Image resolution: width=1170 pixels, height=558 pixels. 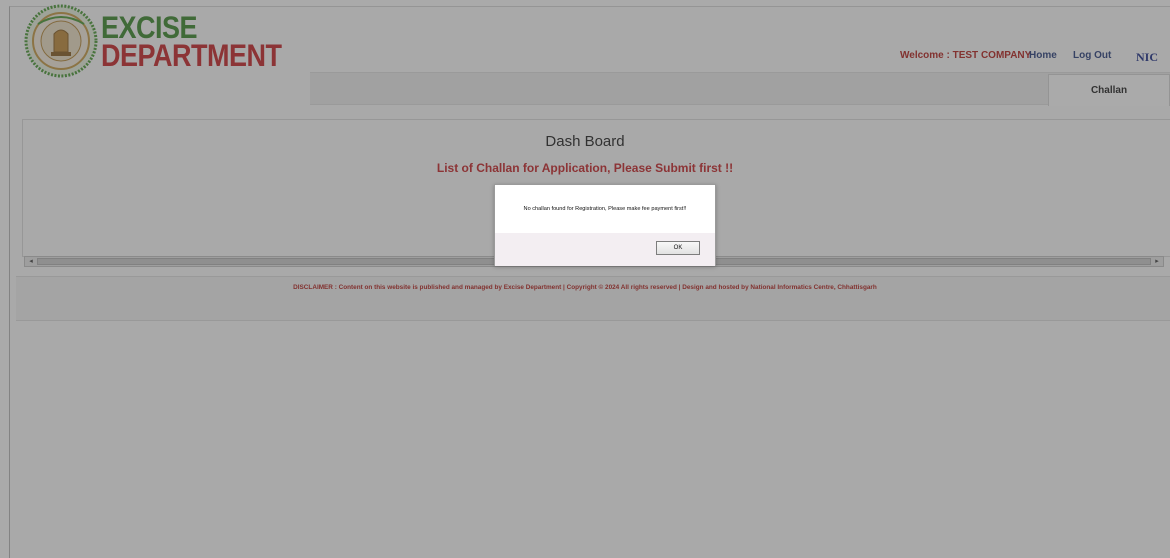 What do you see at coordinates (678, 248) in the screenshot?
I see `ok-button: OK` at bounding box center [678, 248].